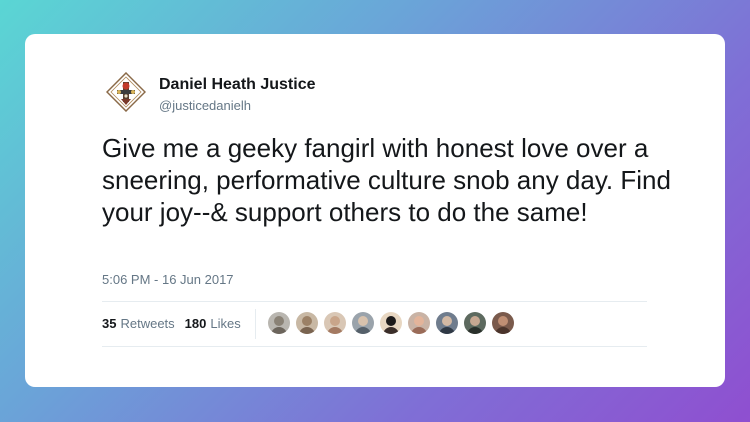 This screenshot has height=422, width=750. Describe the element at coordinates (237, 85) in the screenshot. I see `author-name: Daniel Heath Justice` at that location.